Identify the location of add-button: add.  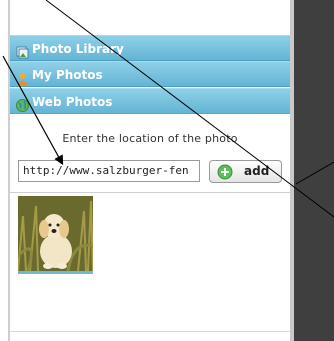
(245, 171).